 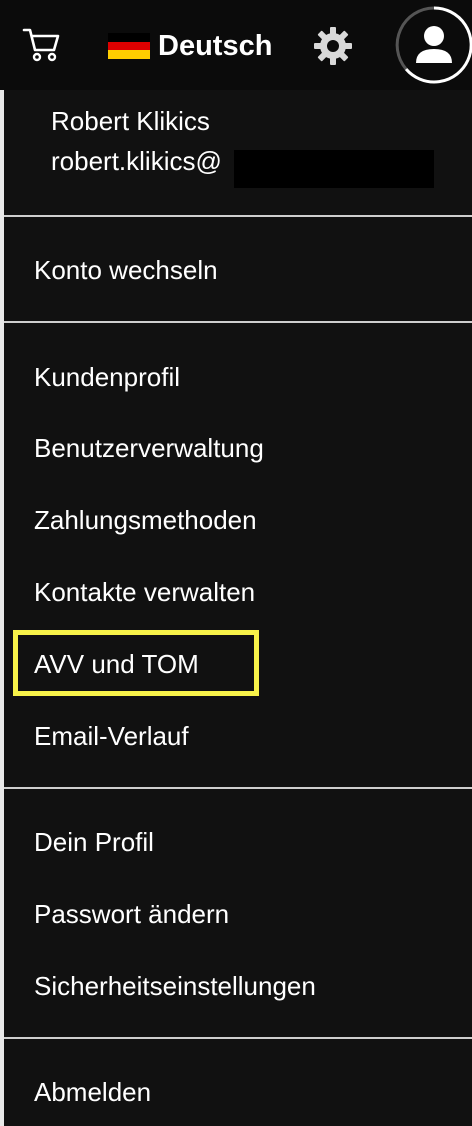 I want to click on menu-item-user-management: Benutzerverwaltung, so click(x=149, y=448).